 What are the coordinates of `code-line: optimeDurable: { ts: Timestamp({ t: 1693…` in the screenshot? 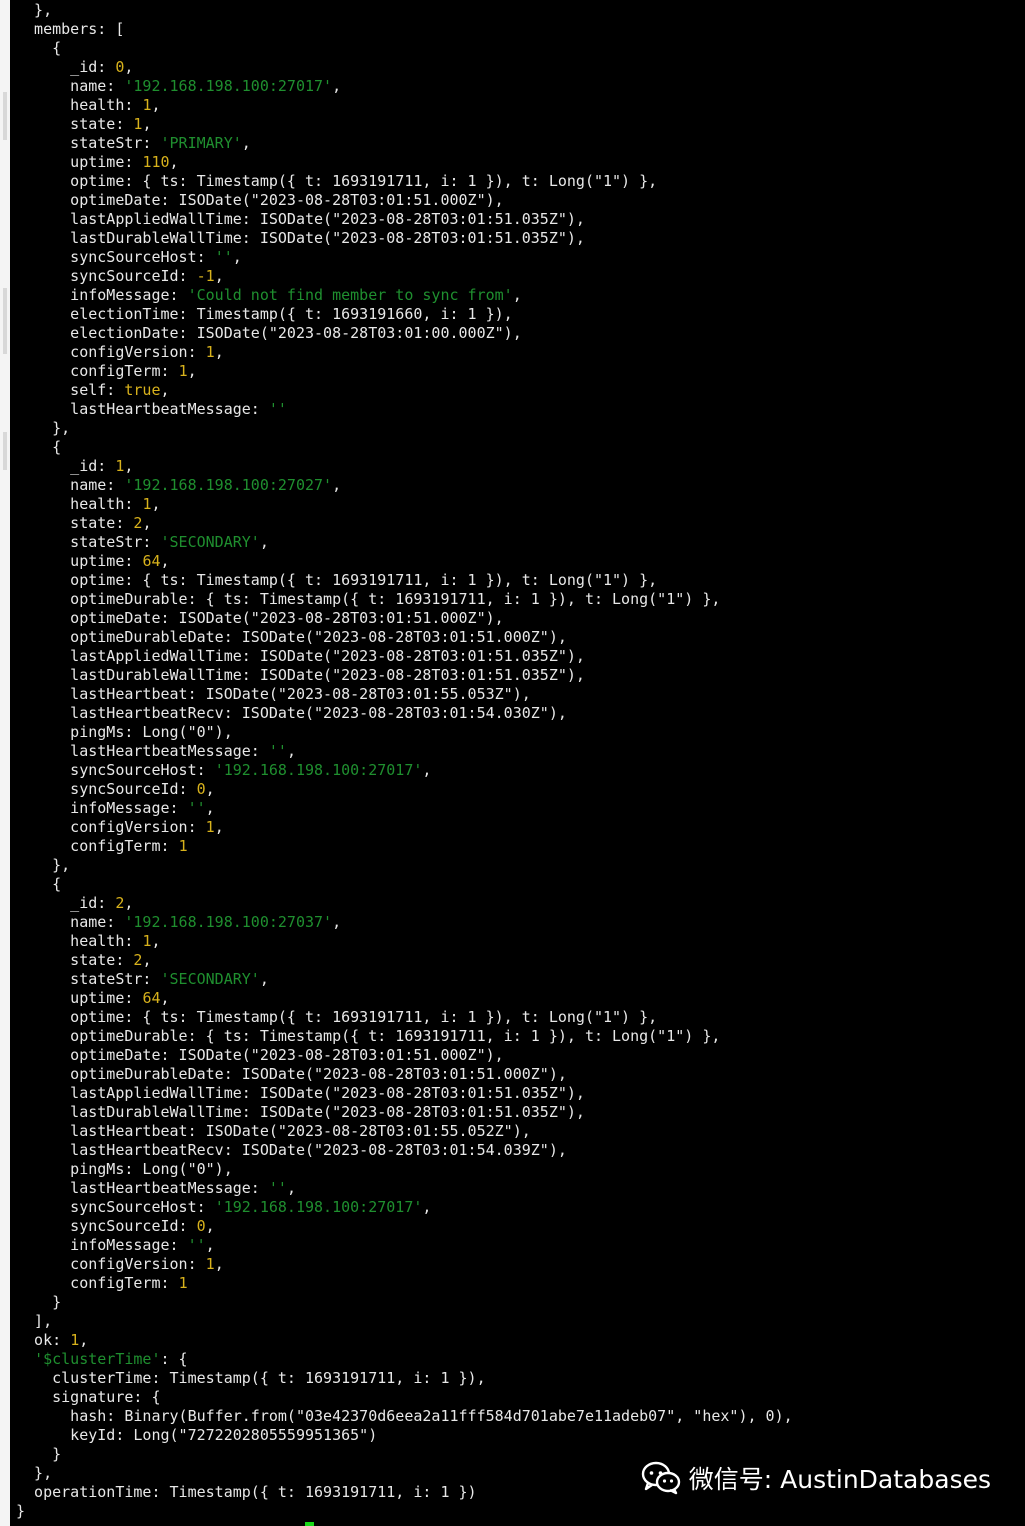 It's located at (404, 1036).